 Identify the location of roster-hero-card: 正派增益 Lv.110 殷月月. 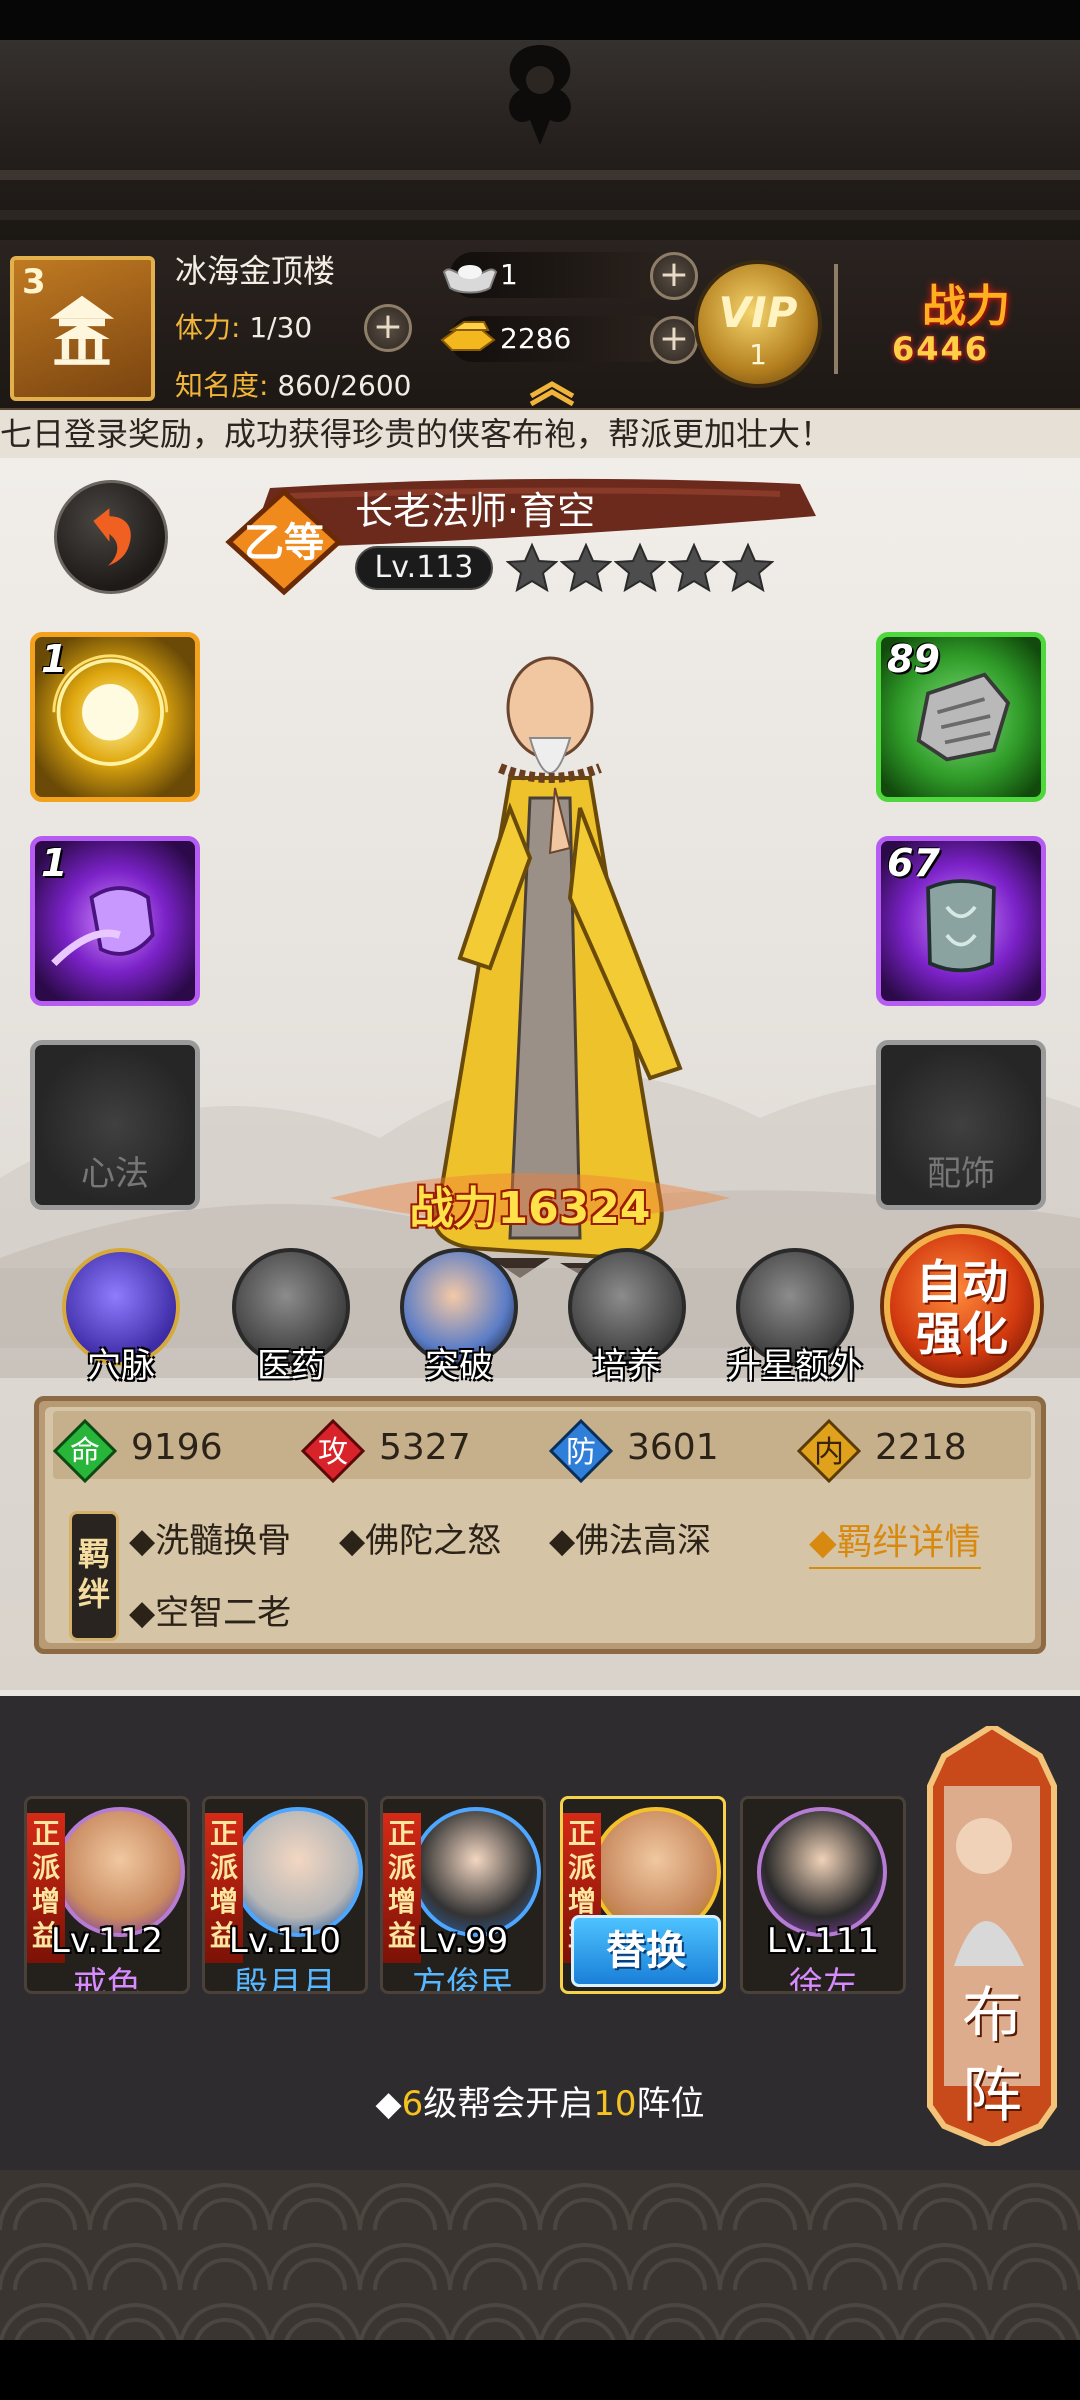
(285, 1895).